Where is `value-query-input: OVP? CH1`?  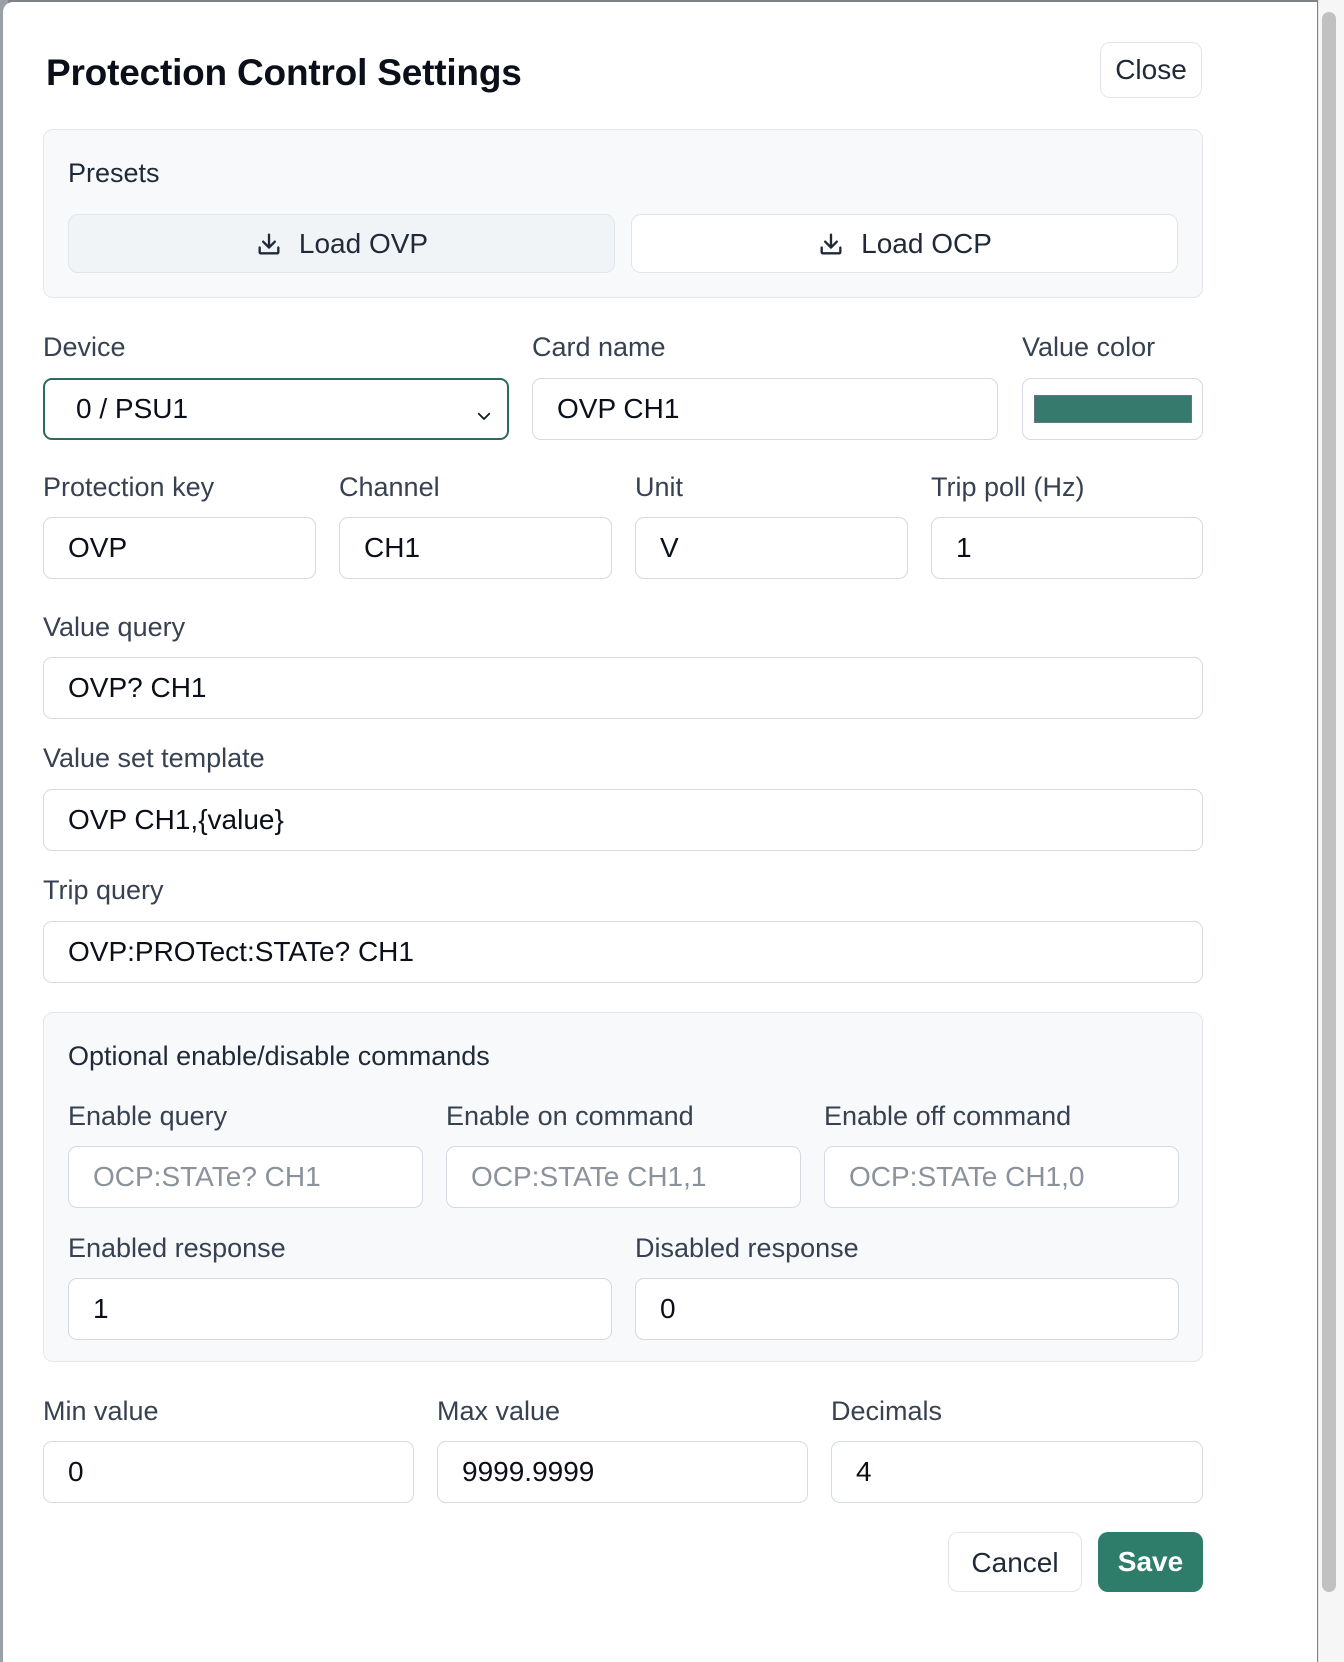 value-query-input: OVP? CH1 is located at coordinates (623, 688).